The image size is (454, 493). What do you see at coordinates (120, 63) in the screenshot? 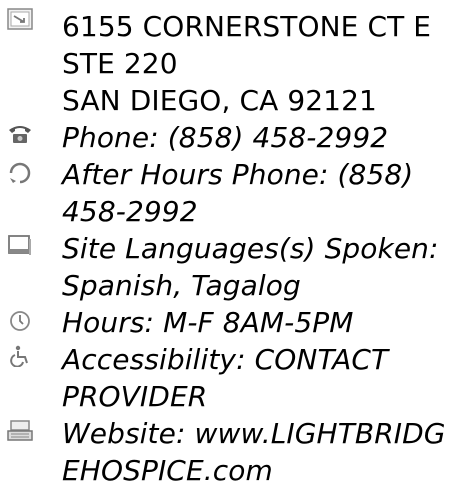
I see `address-line-2: STE 220` at bounding box center [120, 63].